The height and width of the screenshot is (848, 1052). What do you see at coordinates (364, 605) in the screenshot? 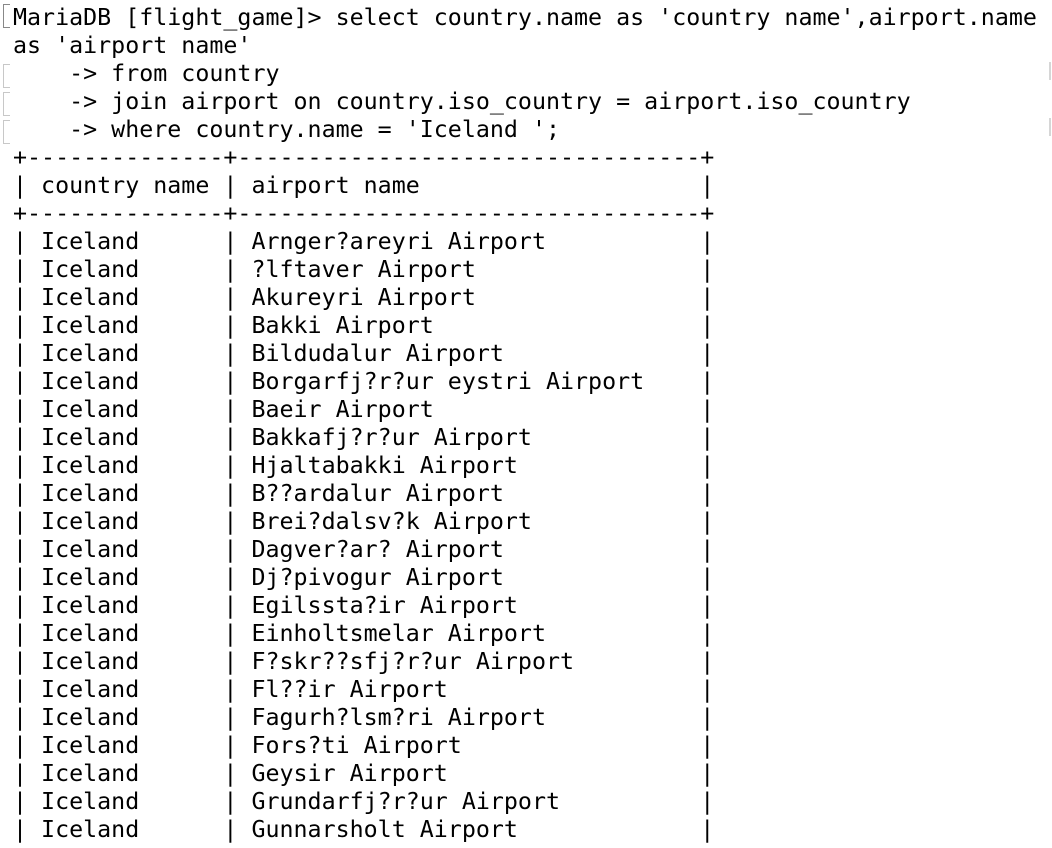
I see `table-row: | Iceland | Egilssta?ir Airport |` at bounding box center [364, 605].